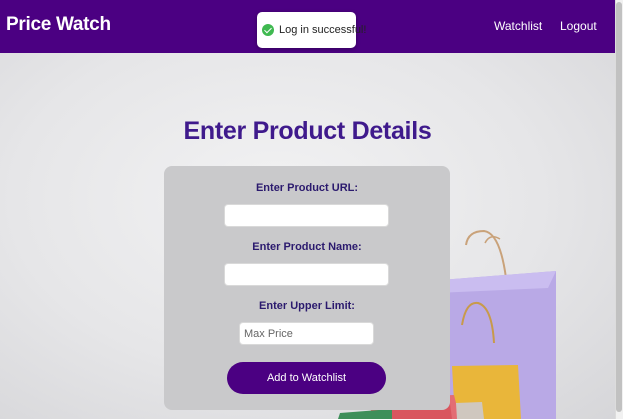  I want to click on product-name-input, so click(306, 274).